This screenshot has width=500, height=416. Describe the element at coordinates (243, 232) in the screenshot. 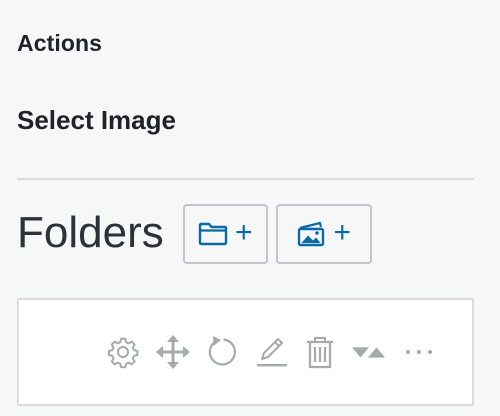

I see `new-folder-plus: +` at that location.